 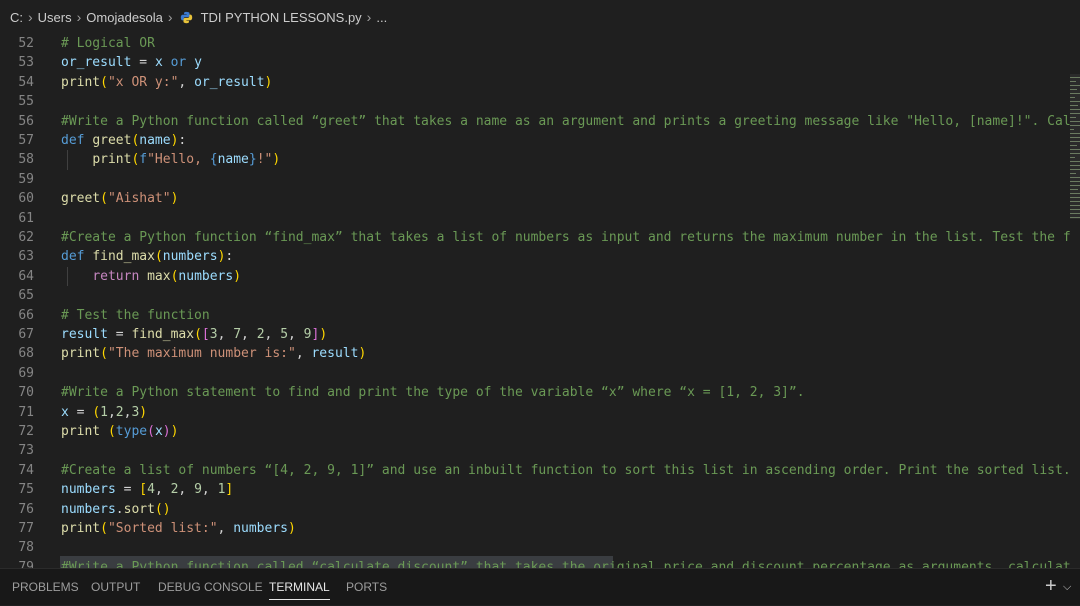 What do you see at coordinates (145, 82) in the screenshot?
I see `code-line: 54 print("x OR y:", or_result)` at bounding box center [145, 82].